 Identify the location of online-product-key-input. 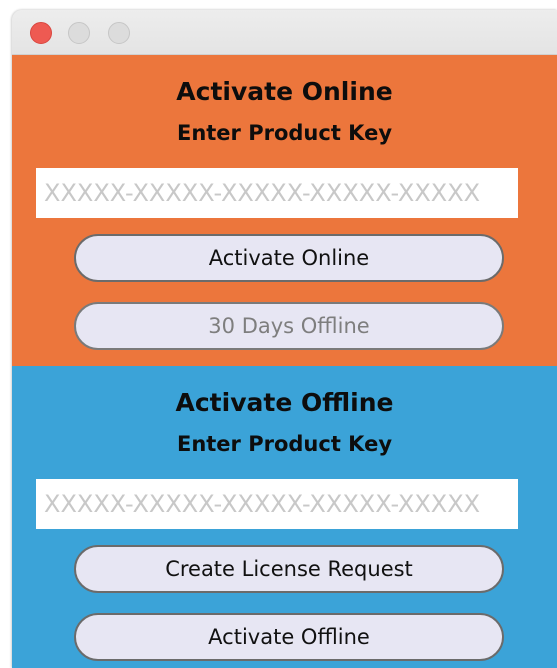
(277, 193).